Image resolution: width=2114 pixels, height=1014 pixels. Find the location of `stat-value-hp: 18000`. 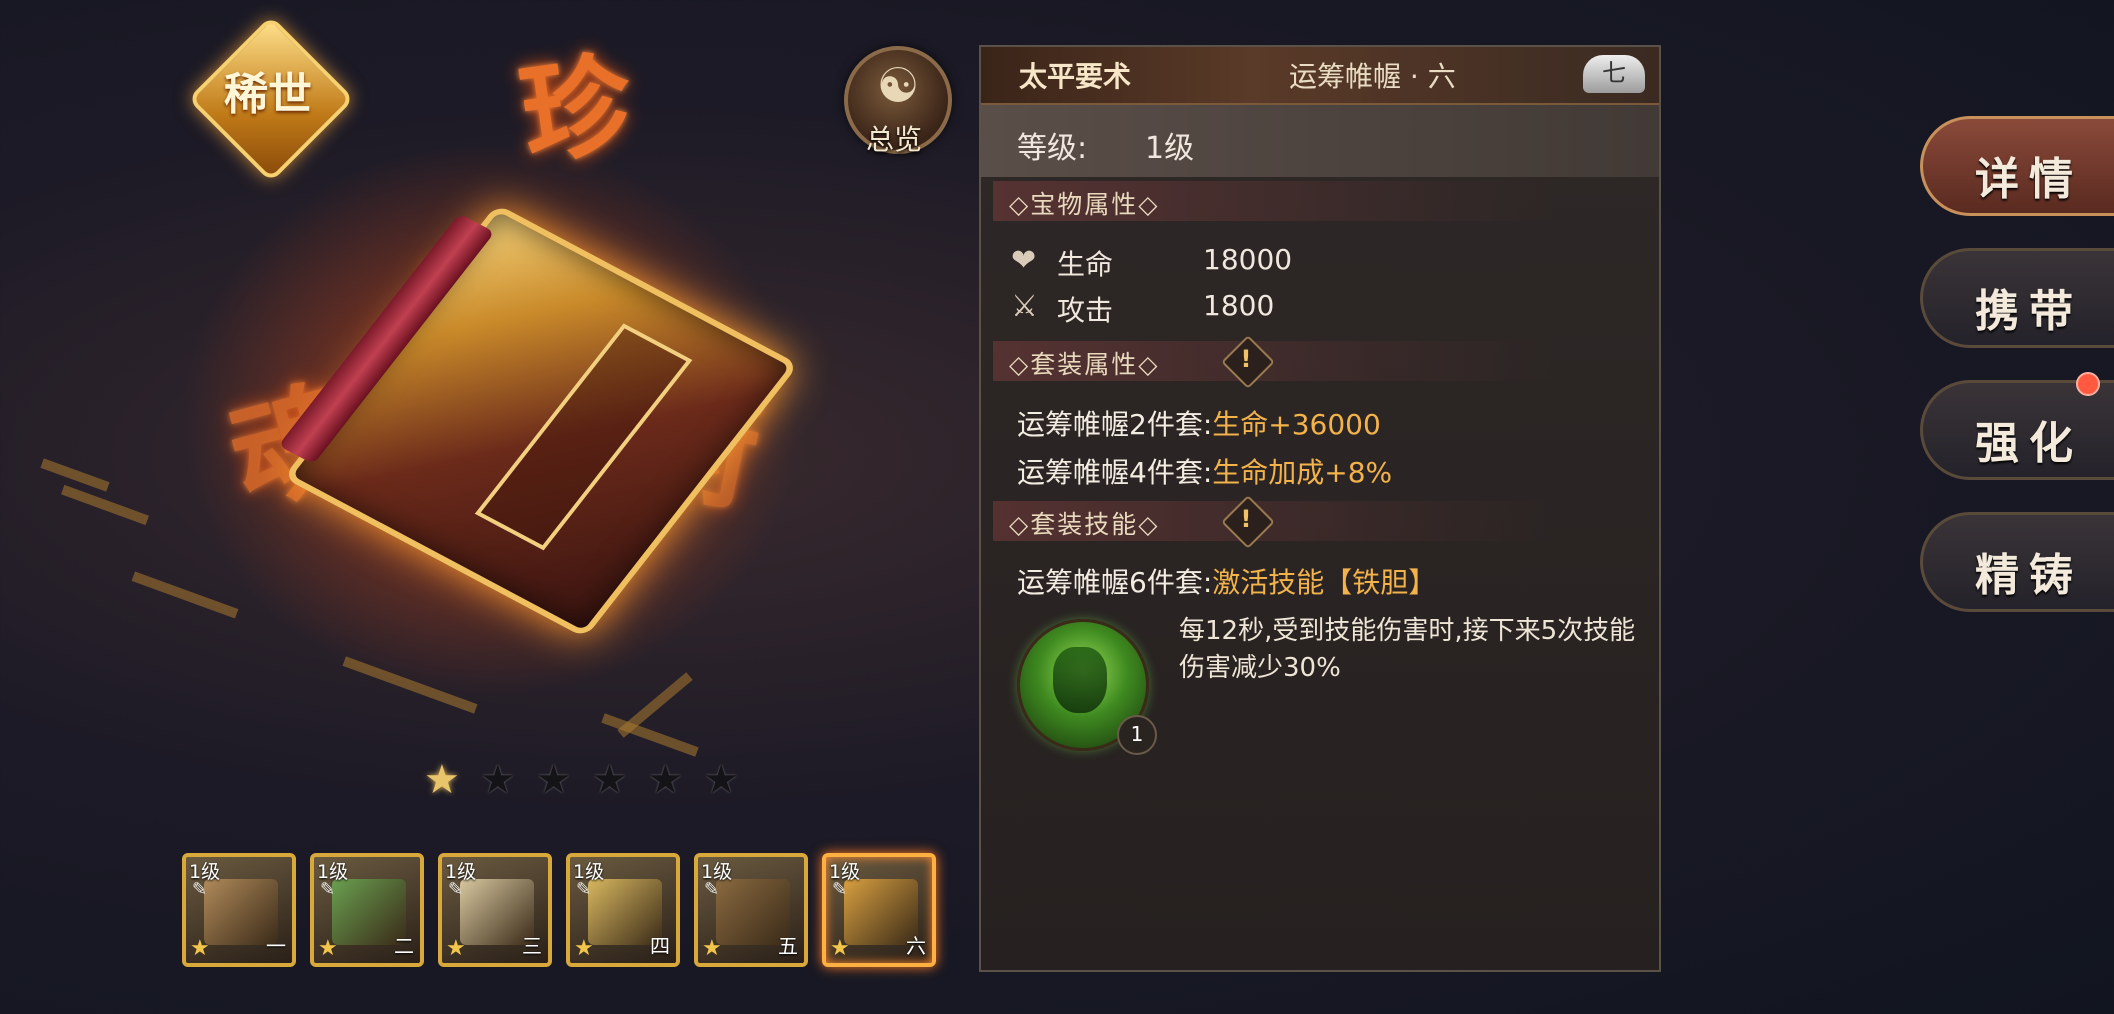

stat-value-hp: 18000 is located at coordinates (1248, 259).